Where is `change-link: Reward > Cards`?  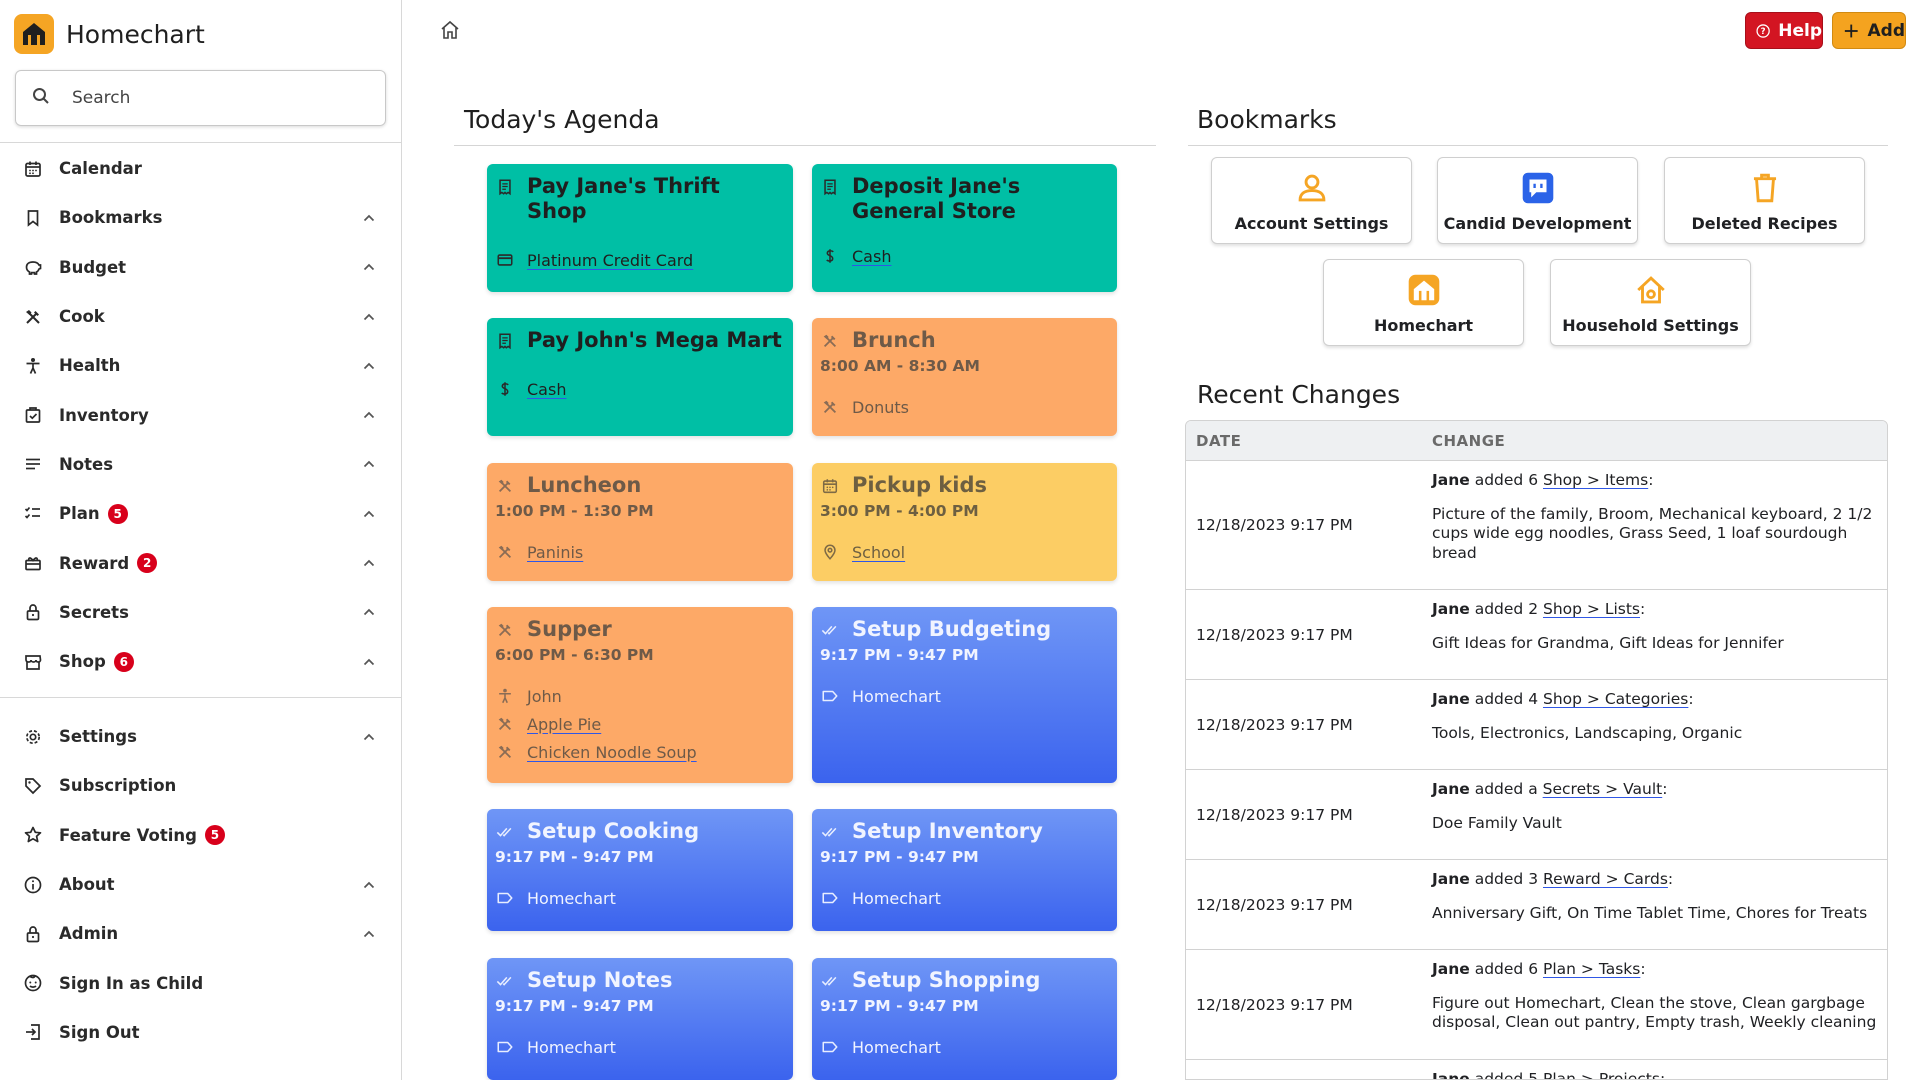
change-link: Reward > Cards is located at coordinates (1605, 879).